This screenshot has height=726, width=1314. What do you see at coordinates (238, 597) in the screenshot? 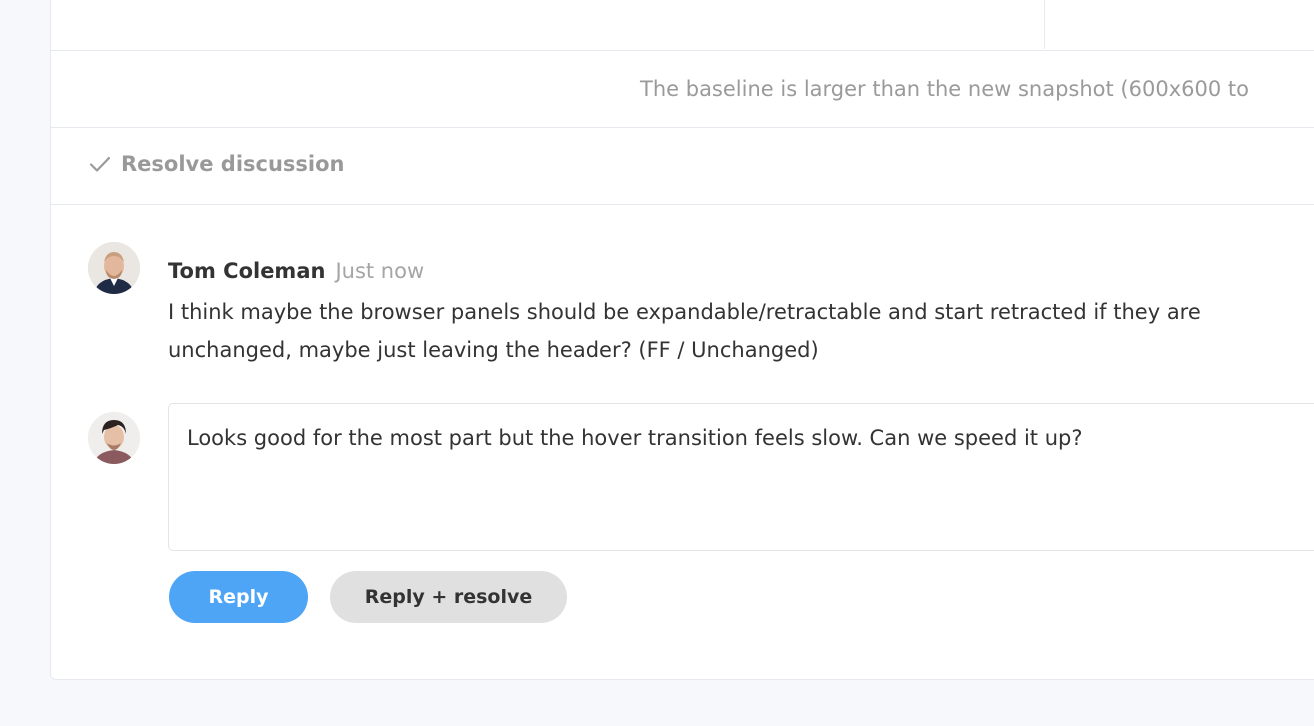
I see `reply-button: Reply` at bounding box center [238, 597].